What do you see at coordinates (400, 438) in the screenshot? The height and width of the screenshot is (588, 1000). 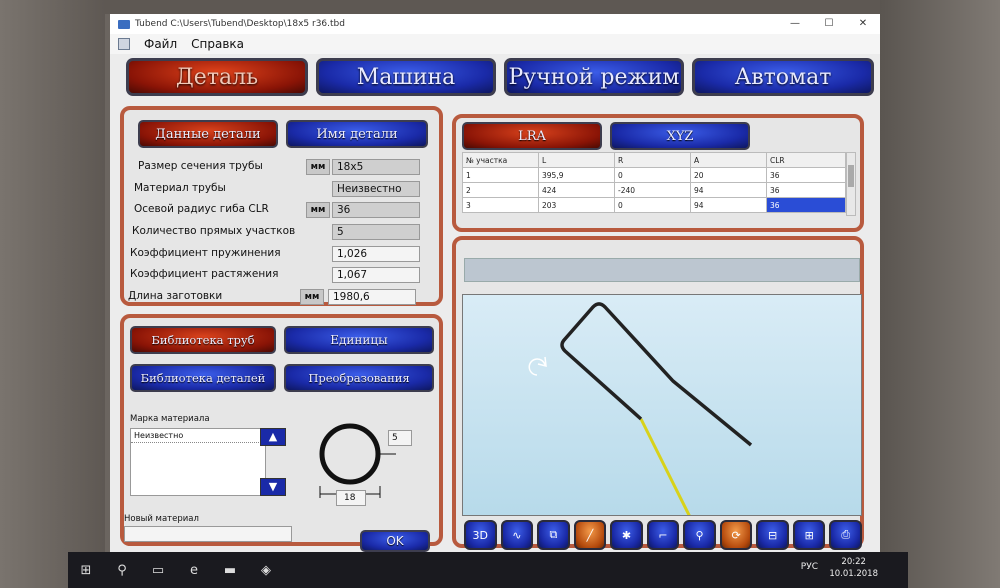 I see `wall-thickness-value: 5` at bounding box center [400, 438].